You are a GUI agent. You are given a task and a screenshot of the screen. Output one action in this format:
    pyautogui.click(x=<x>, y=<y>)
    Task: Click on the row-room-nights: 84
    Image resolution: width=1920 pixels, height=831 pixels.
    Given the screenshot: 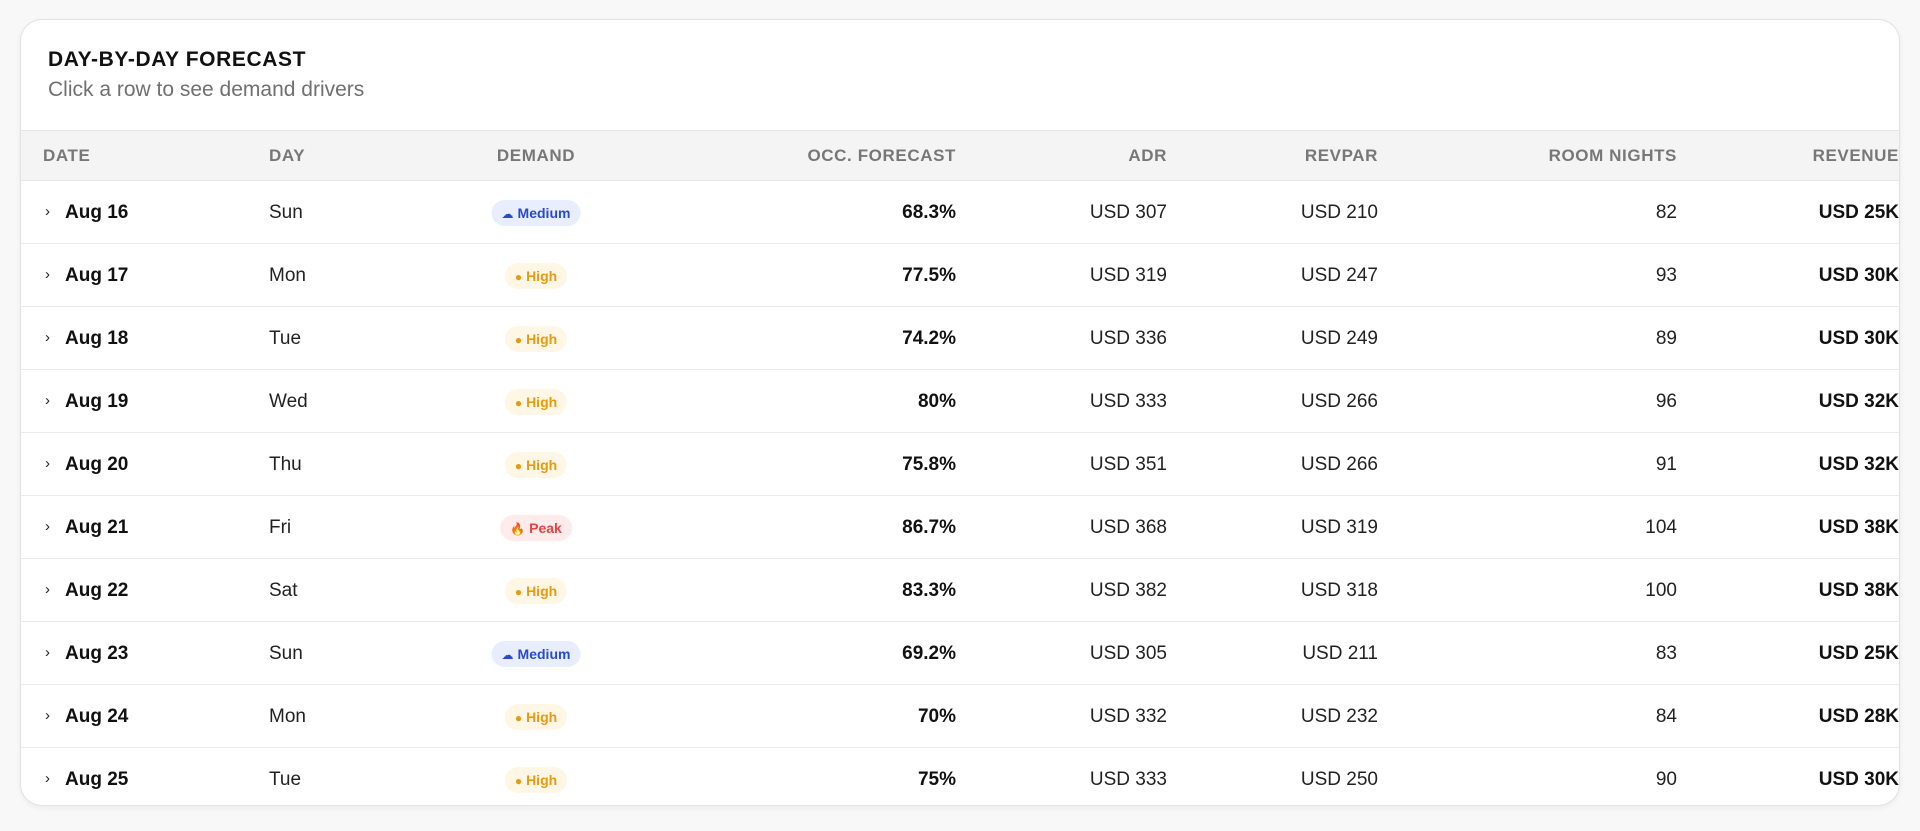 What is the action you would take?
    pyautogui.click(x=1666, y=716)
    